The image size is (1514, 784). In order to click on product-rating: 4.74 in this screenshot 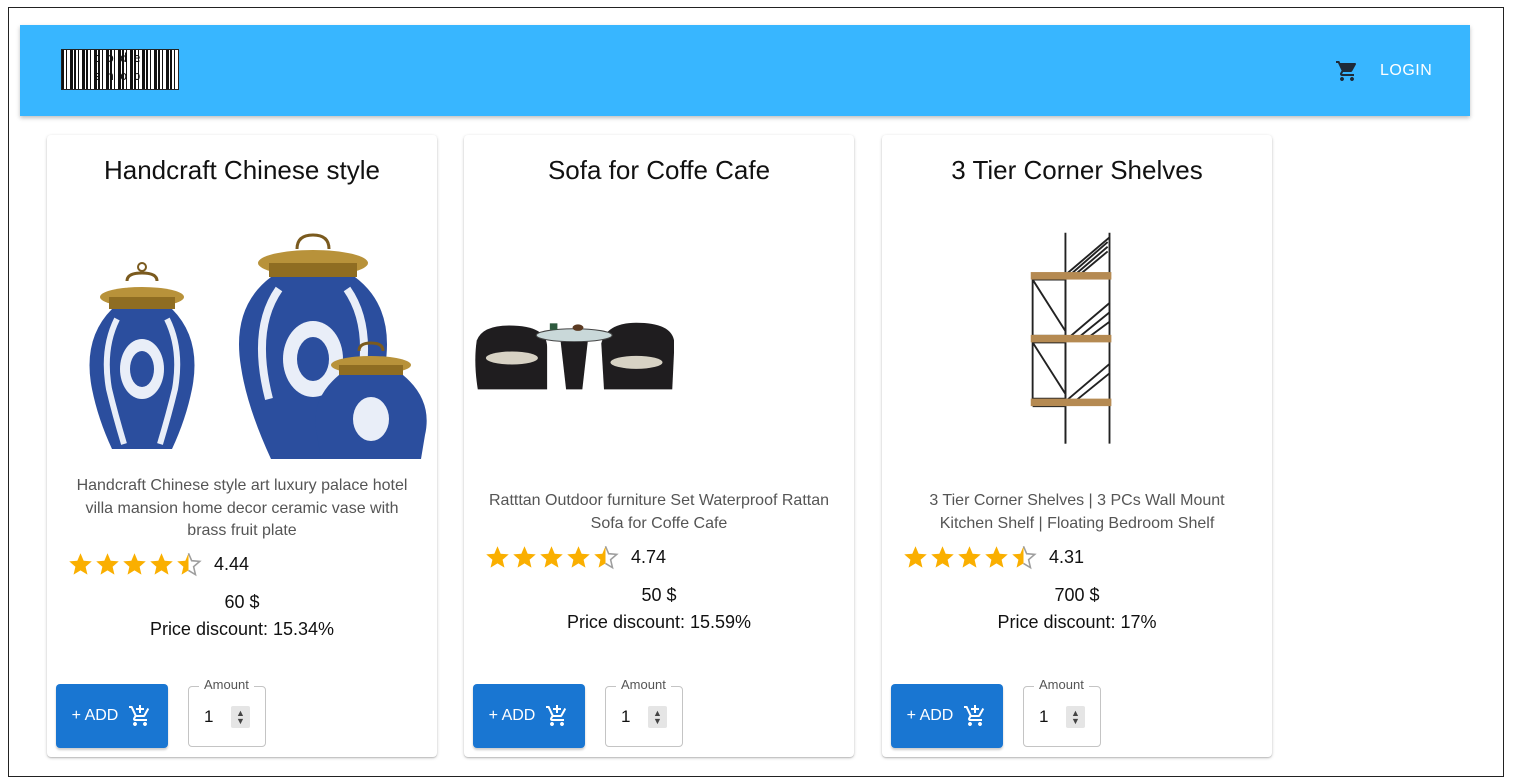, I will do `click(575, 557)`.